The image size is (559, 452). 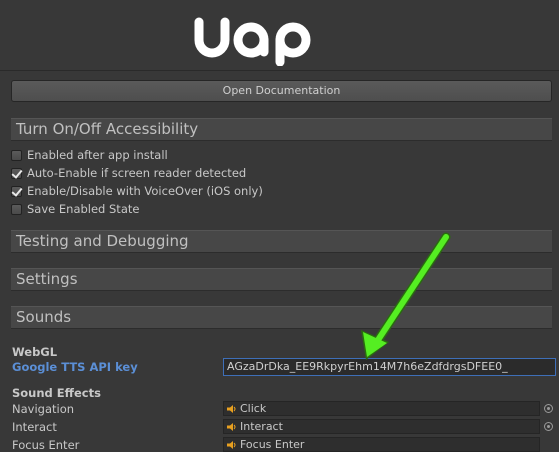 What do you see at coordinates (137, 173) in the screenshot?
I see `checkbox-label: Auto-Enable if screen reader detected` at bounding box center [137, 173].